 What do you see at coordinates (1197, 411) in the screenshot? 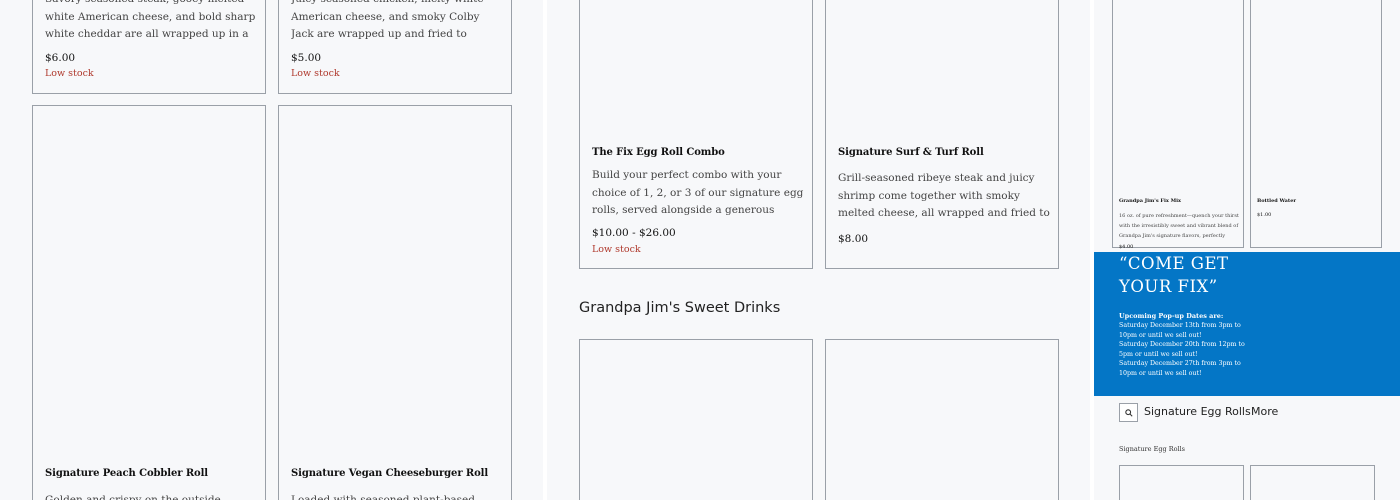
I see `nav-item-signature-egg-rolls: Signature Egg Rolls` at bounding box center [1197, 411].